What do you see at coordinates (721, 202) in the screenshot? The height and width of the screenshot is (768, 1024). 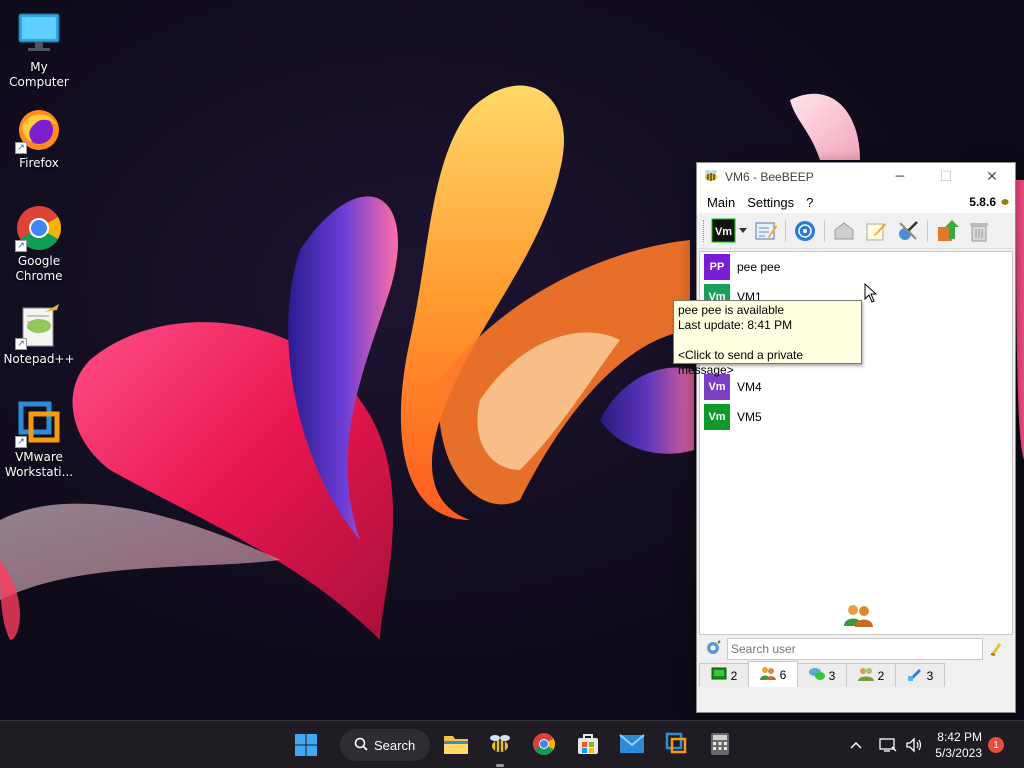 I see `menu-main: Main` at bounding box center [721, 202].